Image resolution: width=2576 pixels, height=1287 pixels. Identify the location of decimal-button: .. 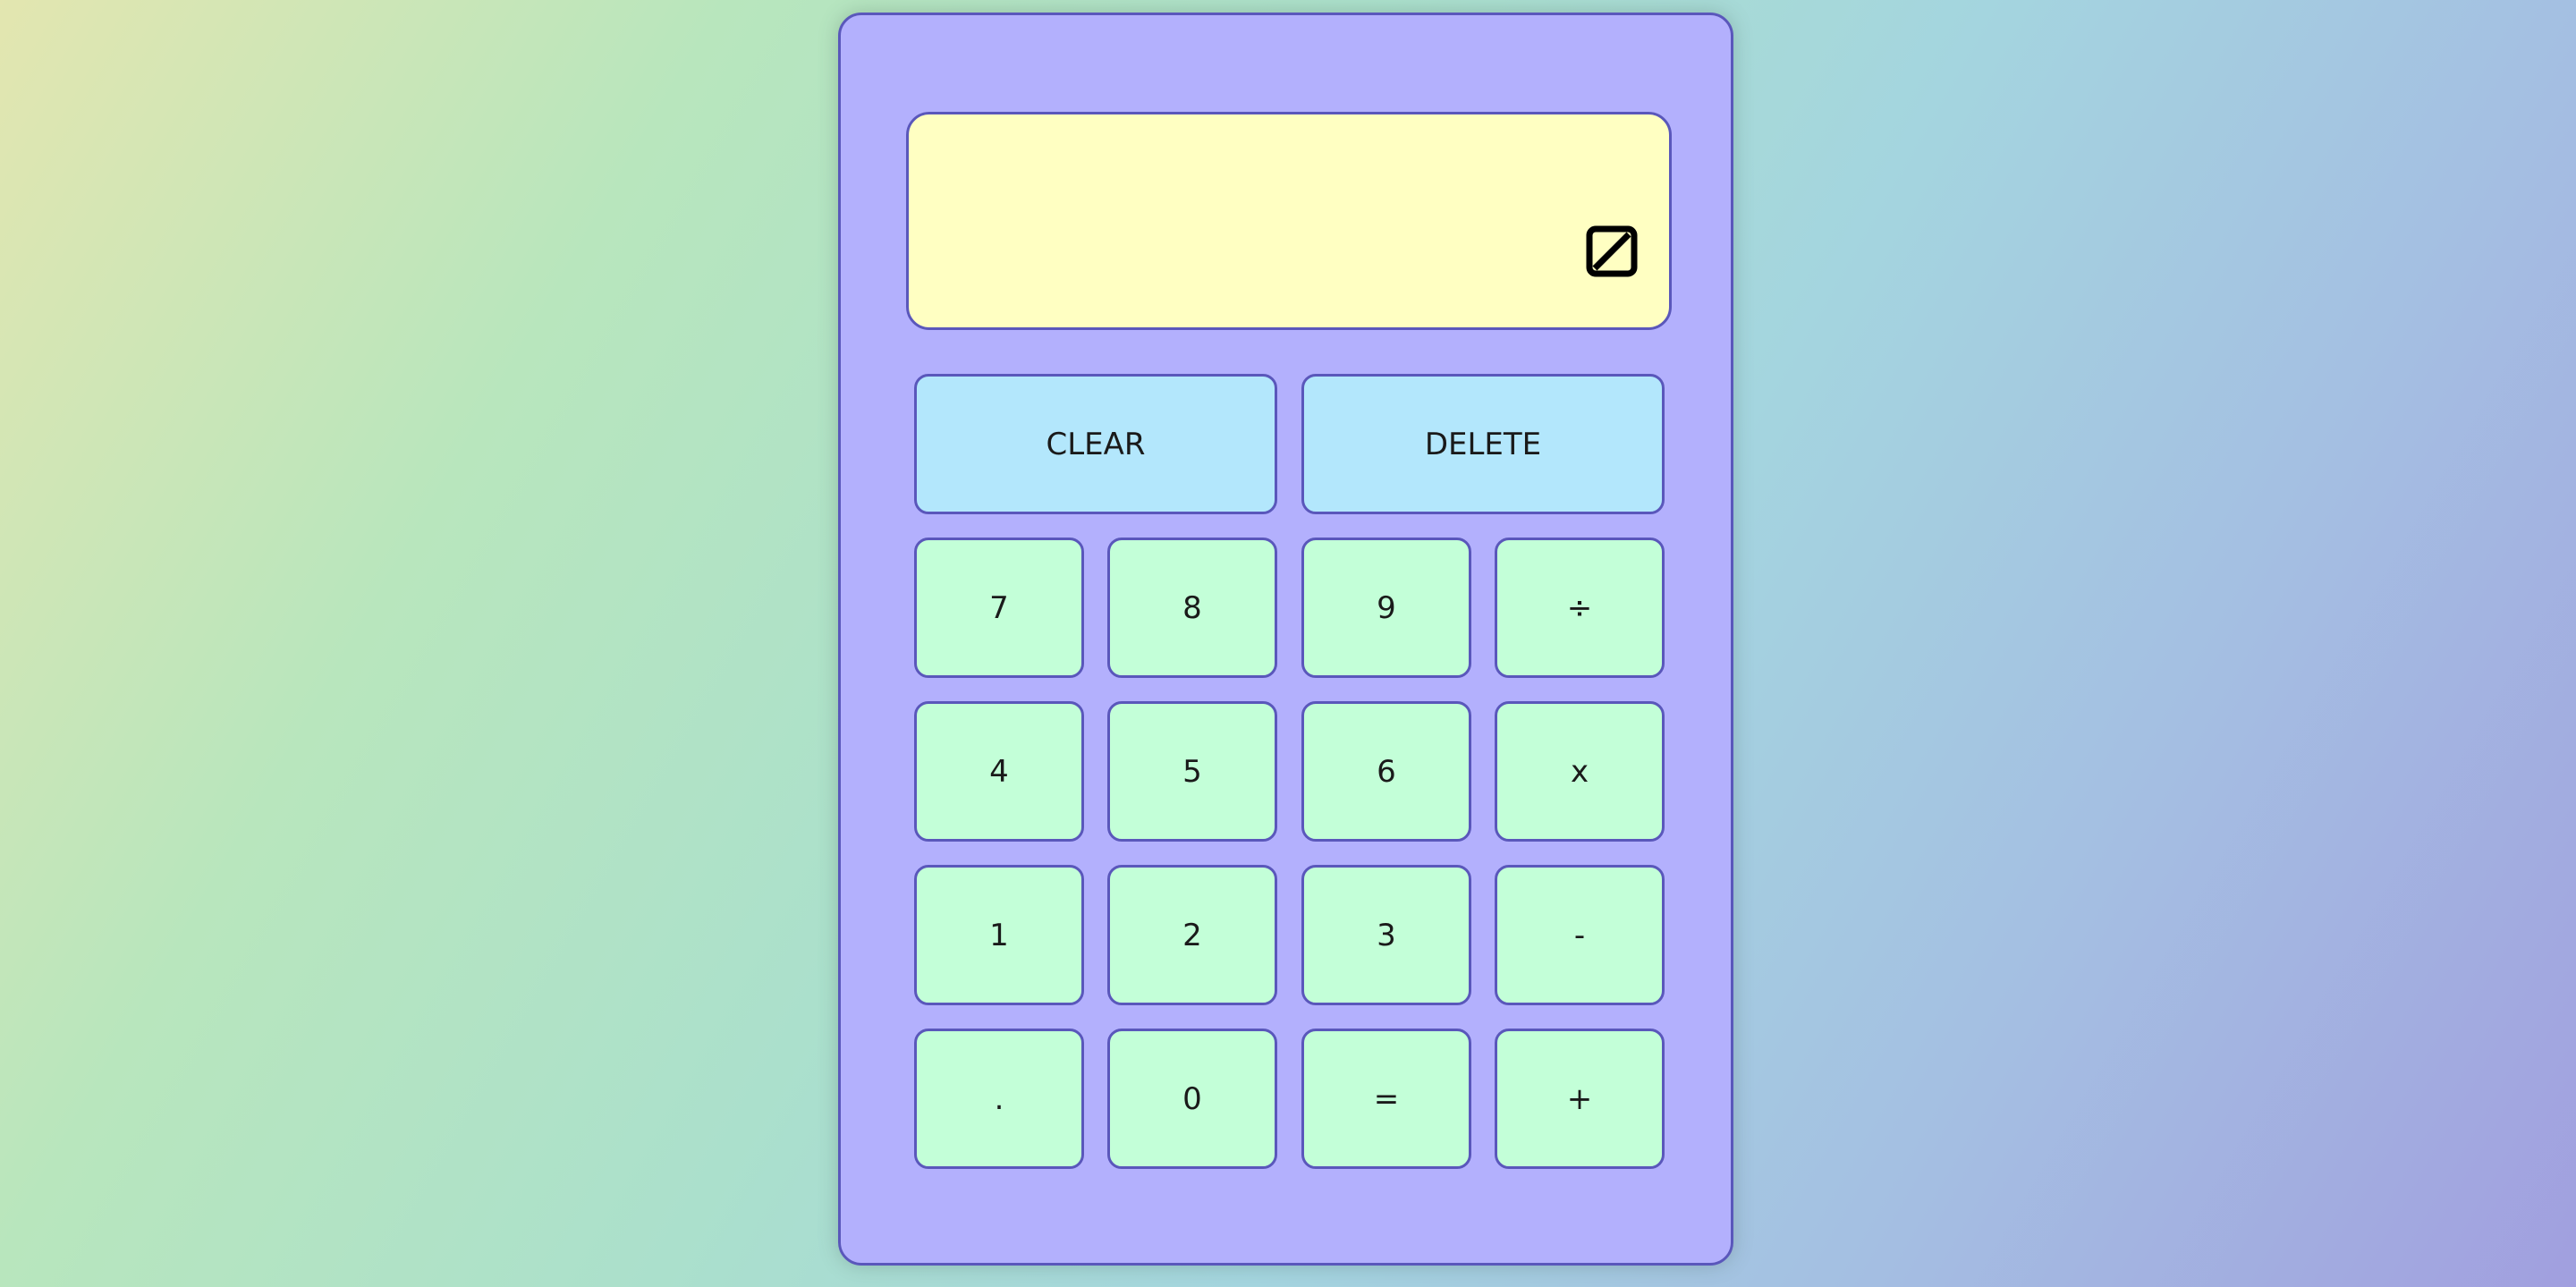
(999, 1099).